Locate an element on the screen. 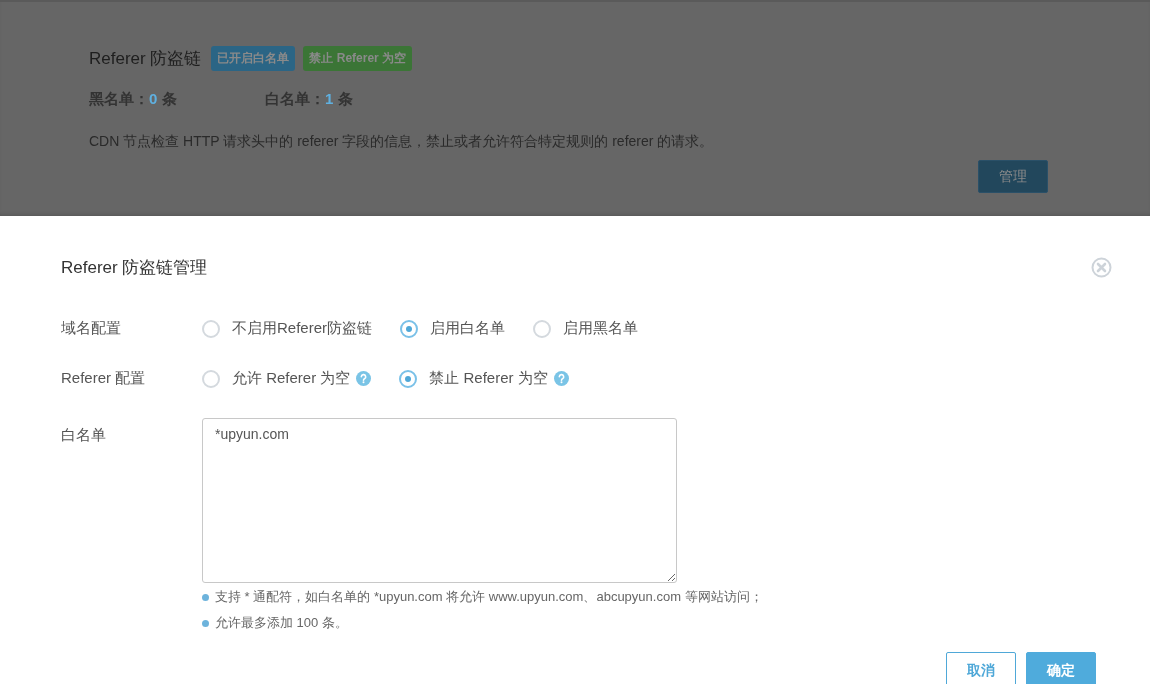 Image resolution: width=1150 pixels, height=684 pixels. radio-label: 启用黑名单 is located at coordinates (601, 328).